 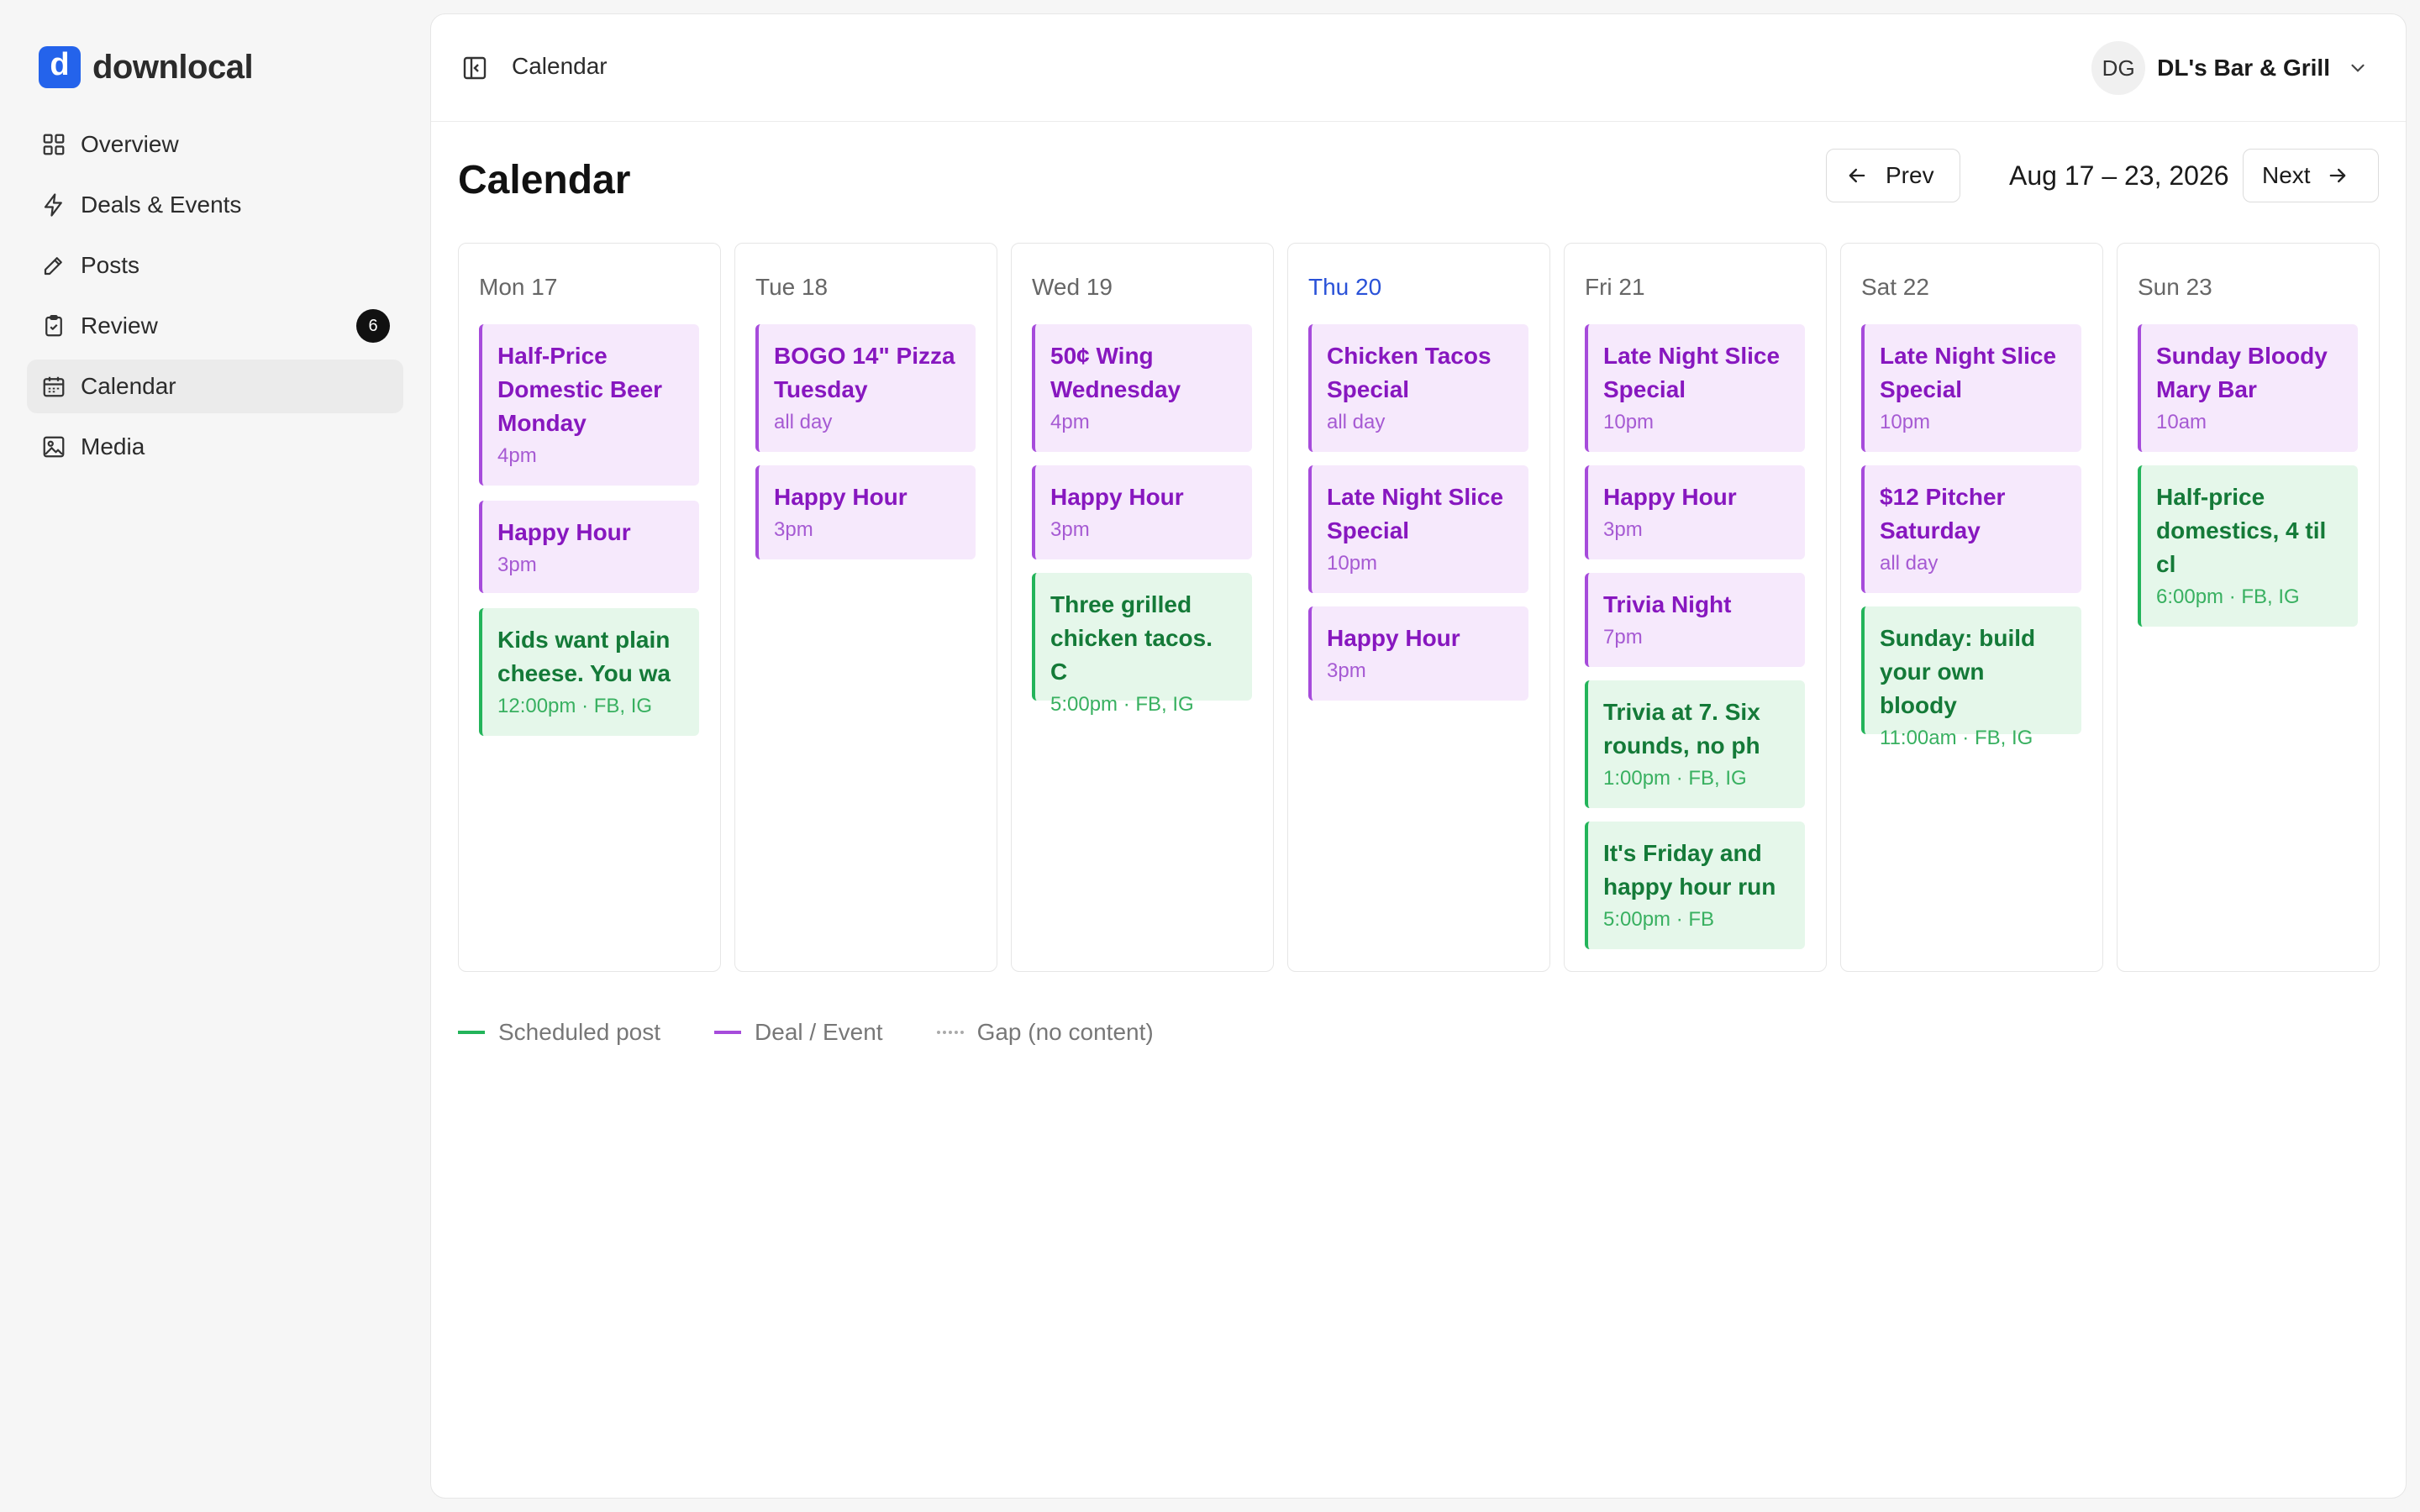 What do you see at coordinates (575, 706) in the screenshot?
I see `post-time: 12:00pm · FB, IG` at bounding box center [575, 706].